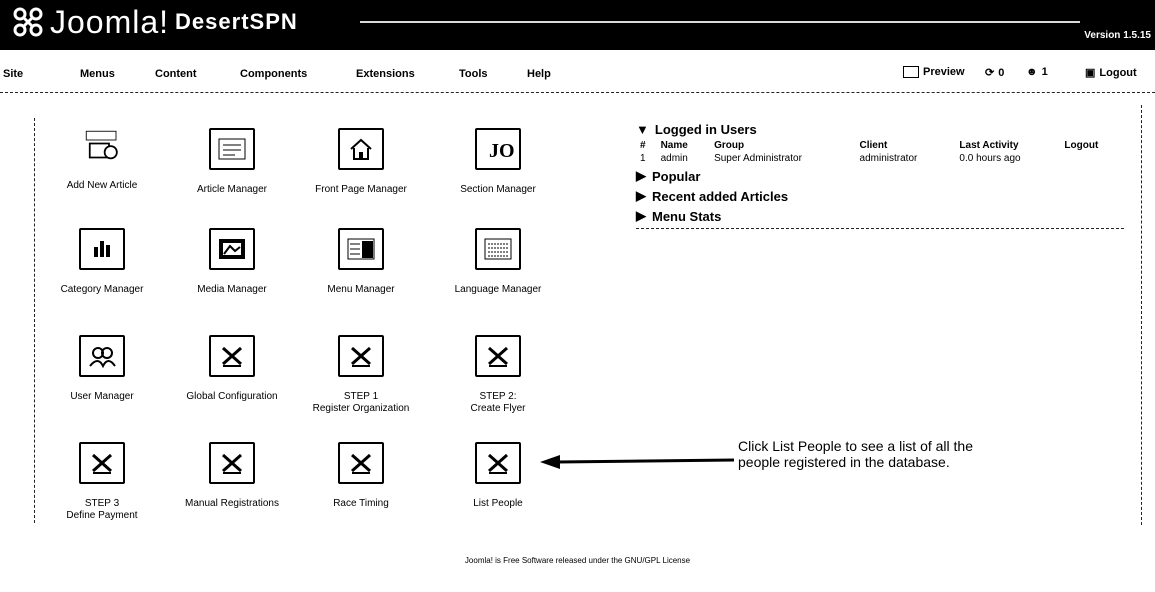  What do you see at coordinates (498, 396) in the screenshot?
I see `tile-label-line1: STEP 2:` at bounding box center [498, 396].